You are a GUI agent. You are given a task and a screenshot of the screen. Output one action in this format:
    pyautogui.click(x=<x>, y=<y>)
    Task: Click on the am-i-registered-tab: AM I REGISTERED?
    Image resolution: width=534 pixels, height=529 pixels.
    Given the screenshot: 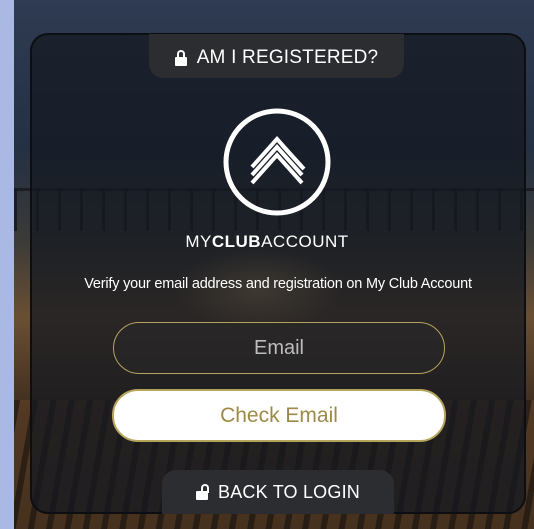 What is the action you would take?
    pyautogui.click(x=276, y=56)
    